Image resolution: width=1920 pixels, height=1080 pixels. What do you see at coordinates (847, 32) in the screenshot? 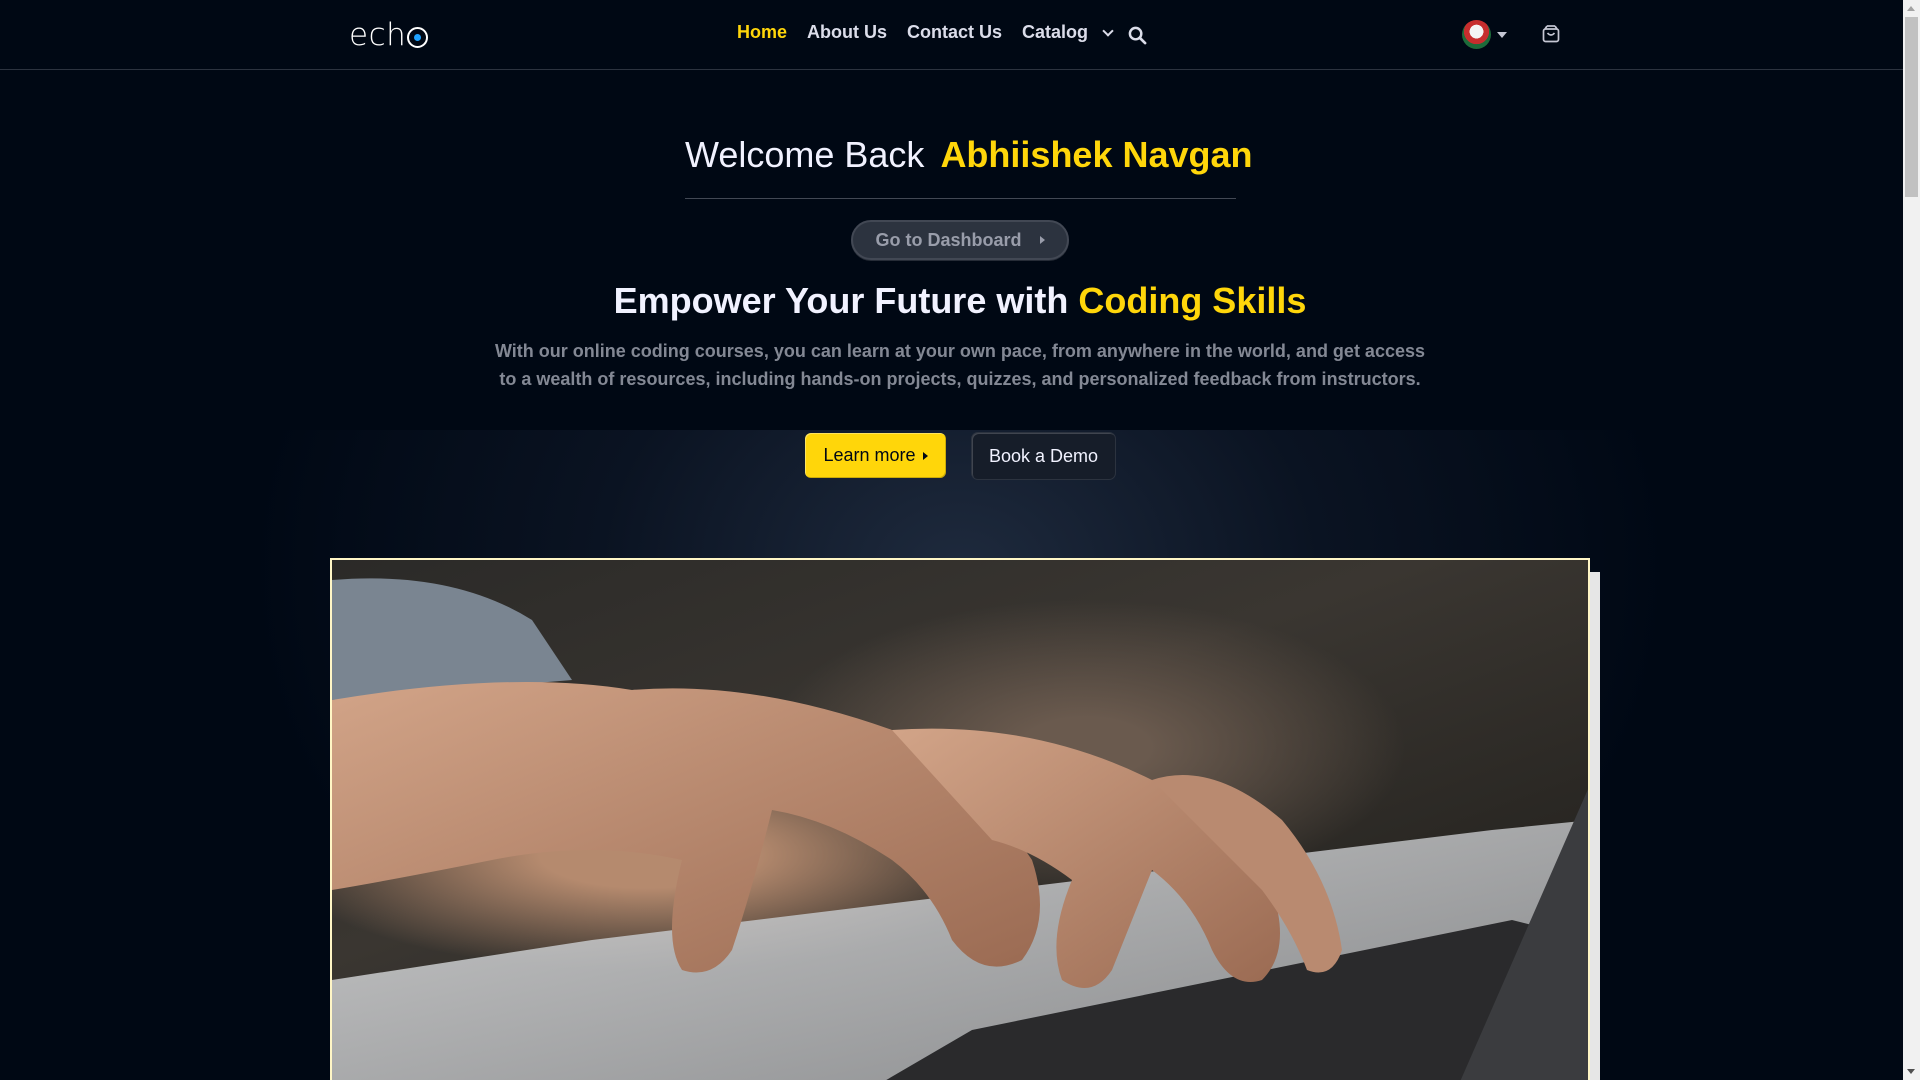
I see `nav-item-about-us: About Us` at bounding box center [847, 32].